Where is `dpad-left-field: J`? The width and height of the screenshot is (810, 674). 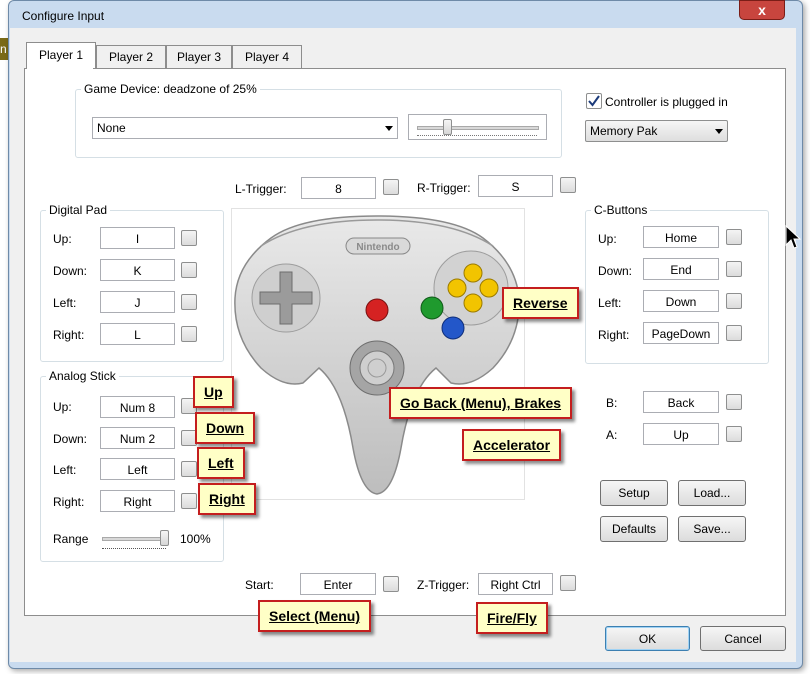
dpad-left-field: J is located at coordinates (137, 302).